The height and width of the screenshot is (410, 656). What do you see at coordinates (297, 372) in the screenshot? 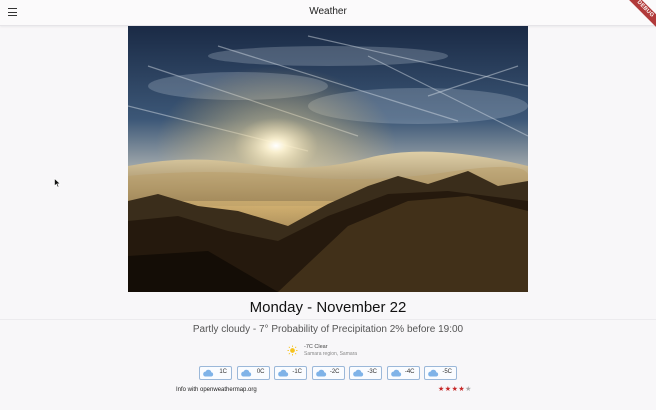
I see `forecast-temp: -1C` at bounding box center [297, 372].